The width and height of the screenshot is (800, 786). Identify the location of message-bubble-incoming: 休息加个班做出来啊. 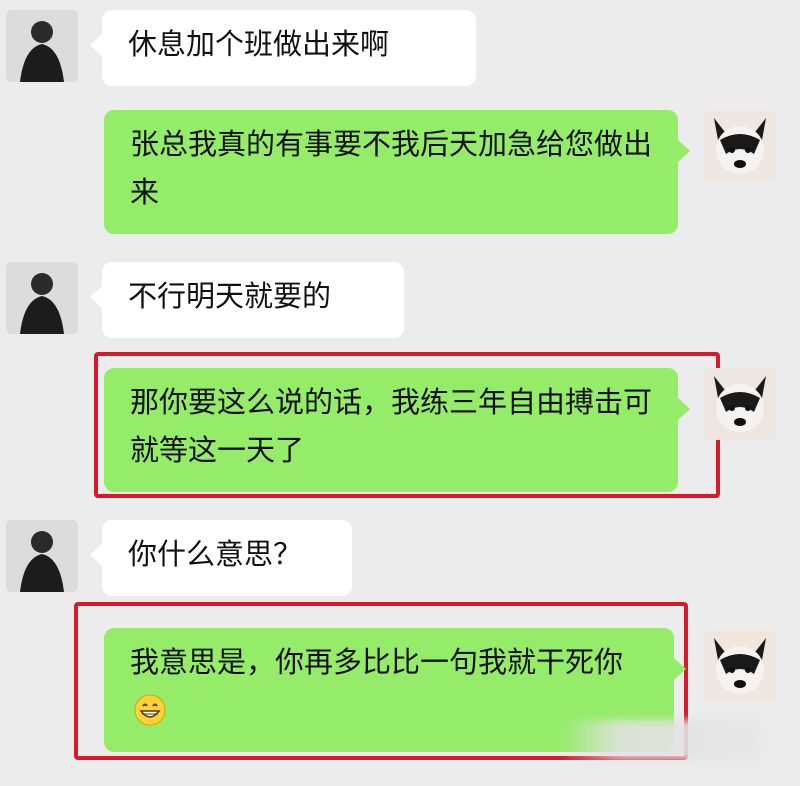
(283, 48).